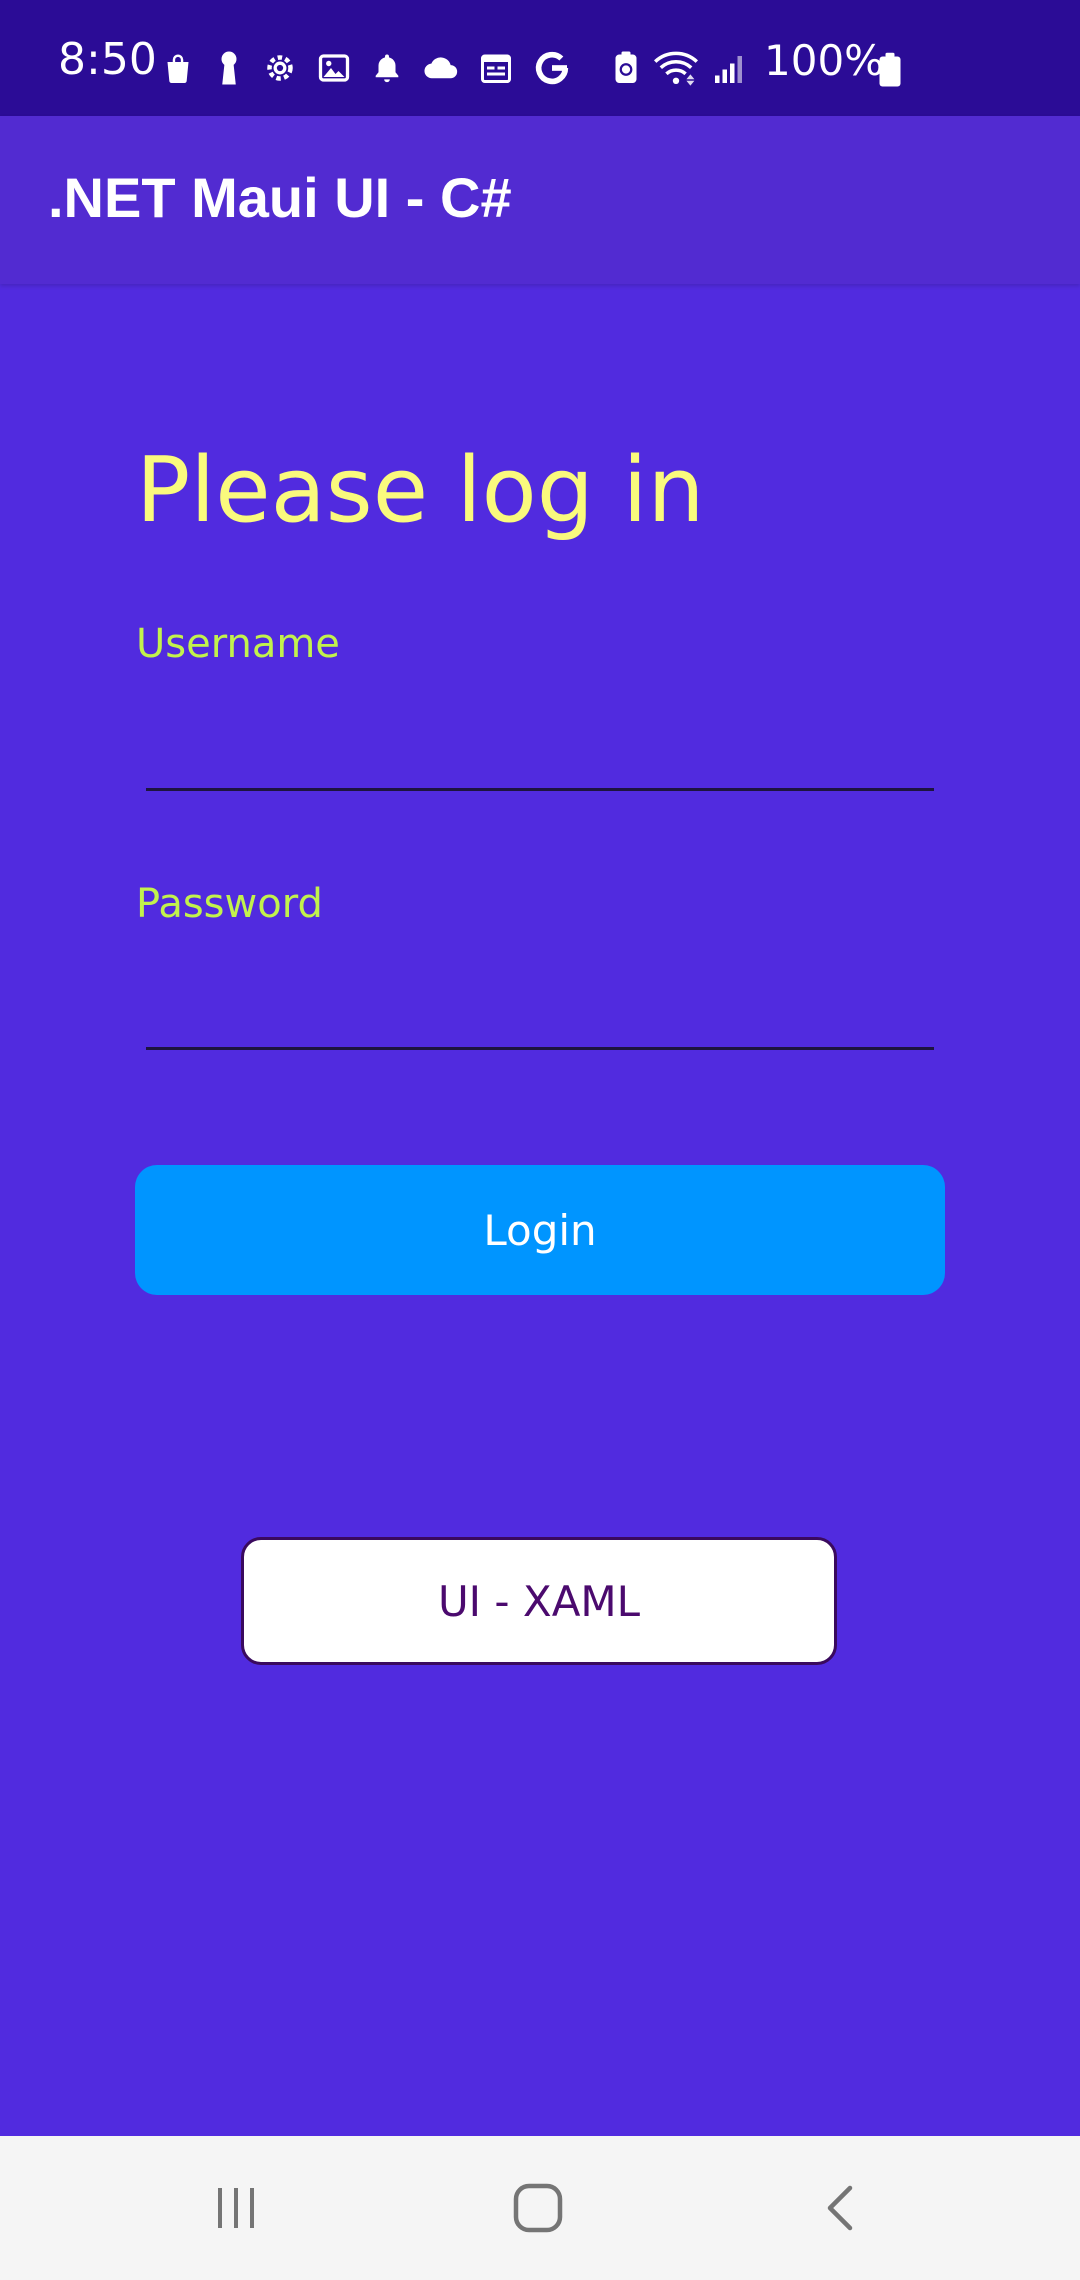  I want to click on status-bar: 8:50 100%, so click(540, 58).